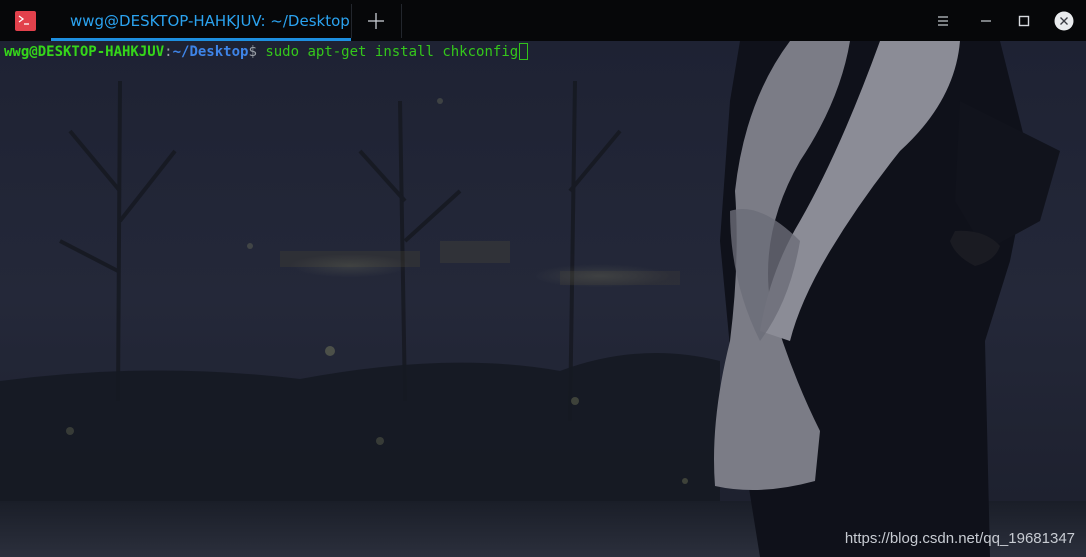 The height and width of the screenshot is (557, 1086). I want to click on terminal-icon, so click(25, 21).